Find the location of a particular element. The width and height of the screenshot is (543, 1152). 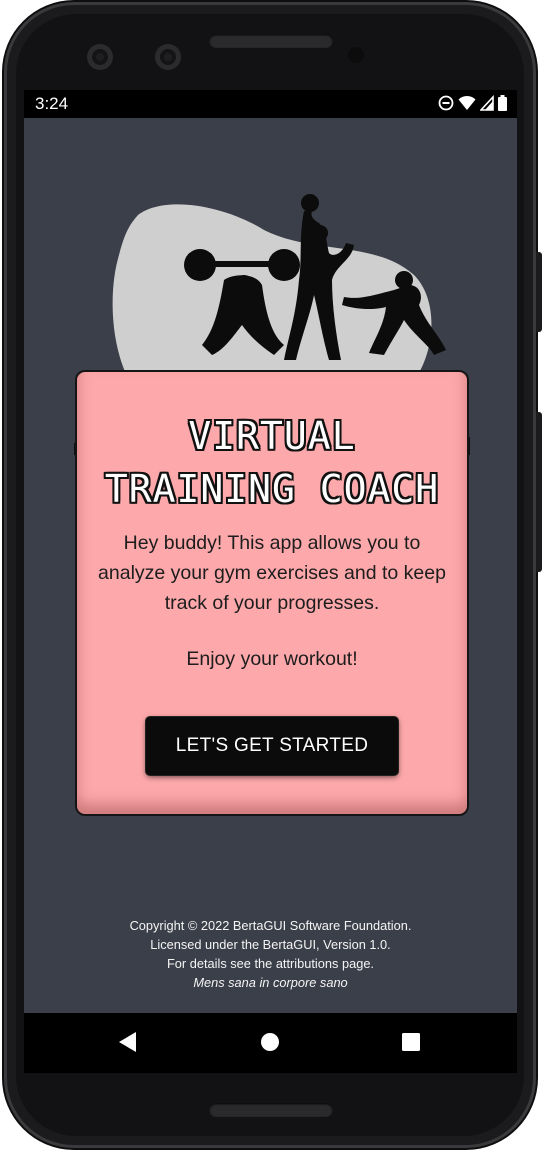

bottom-speaker is located at coordinates (271, 1110).